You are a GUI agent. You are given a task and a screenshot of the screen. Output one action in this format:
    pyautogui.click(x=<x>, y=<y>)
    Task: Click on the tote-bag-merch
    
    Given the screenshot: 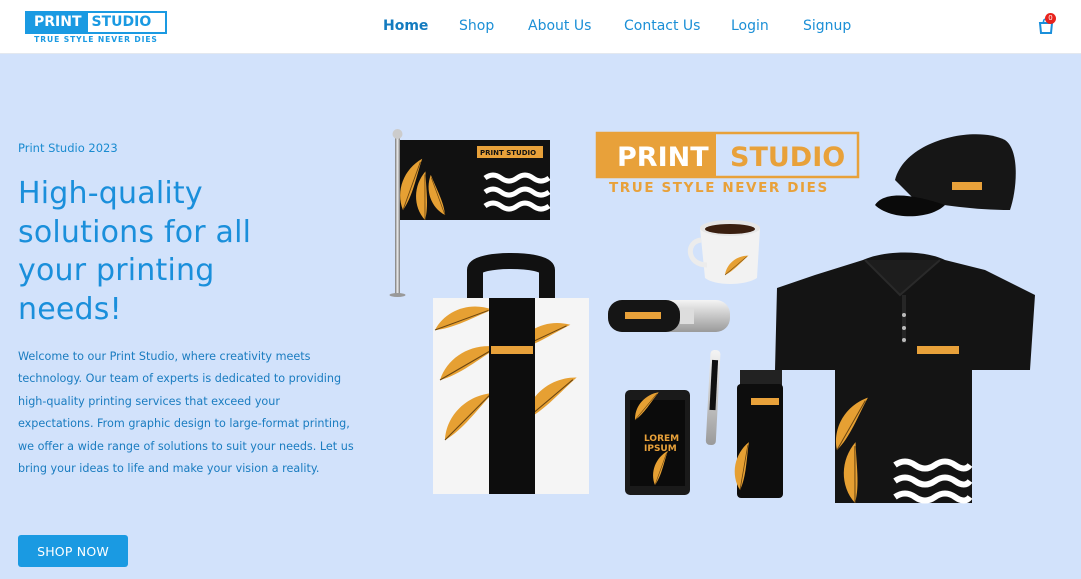 What is the action you would take?
    pyautogui.click(x=510, y=373)
    